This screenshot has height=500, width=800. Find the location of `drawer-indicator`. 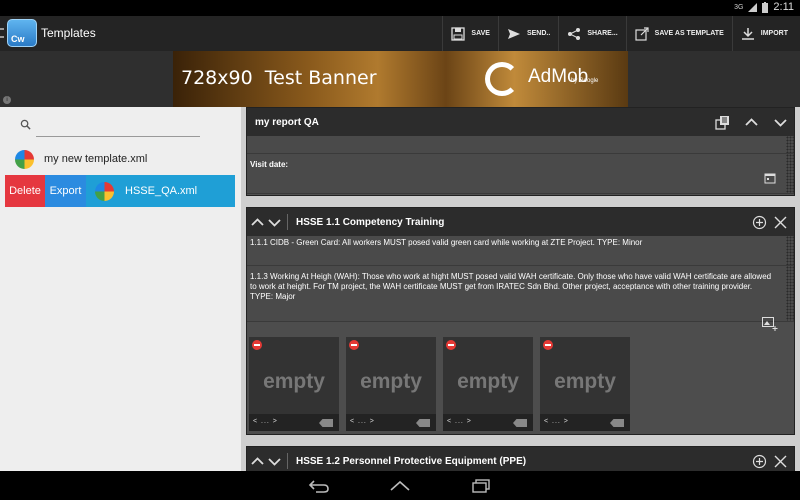

drawer-indicator is located at coordinates (2, 33).